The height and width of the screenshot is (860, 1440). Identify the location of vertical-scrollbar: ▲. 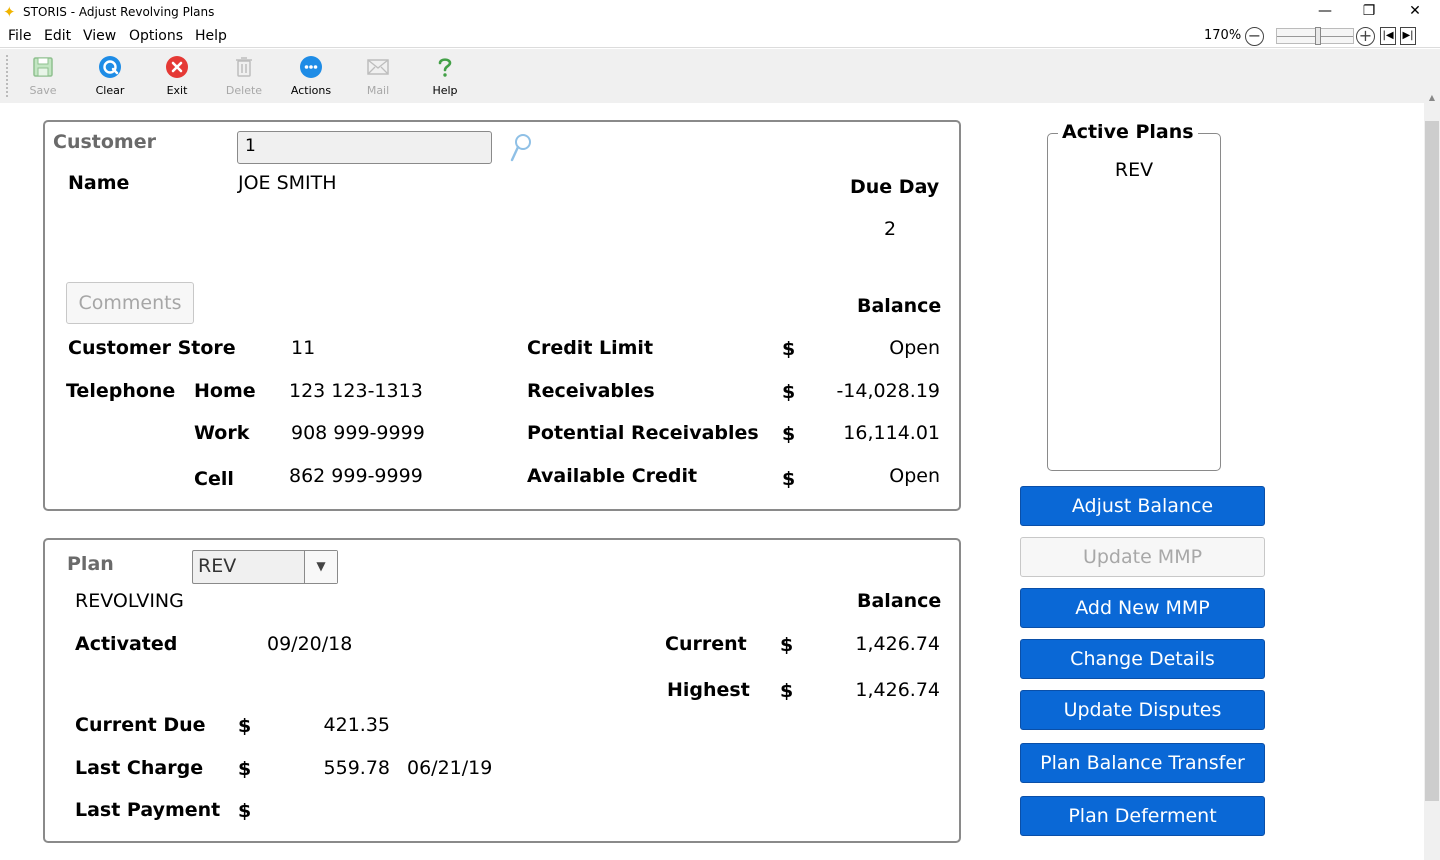
(1432, 454).